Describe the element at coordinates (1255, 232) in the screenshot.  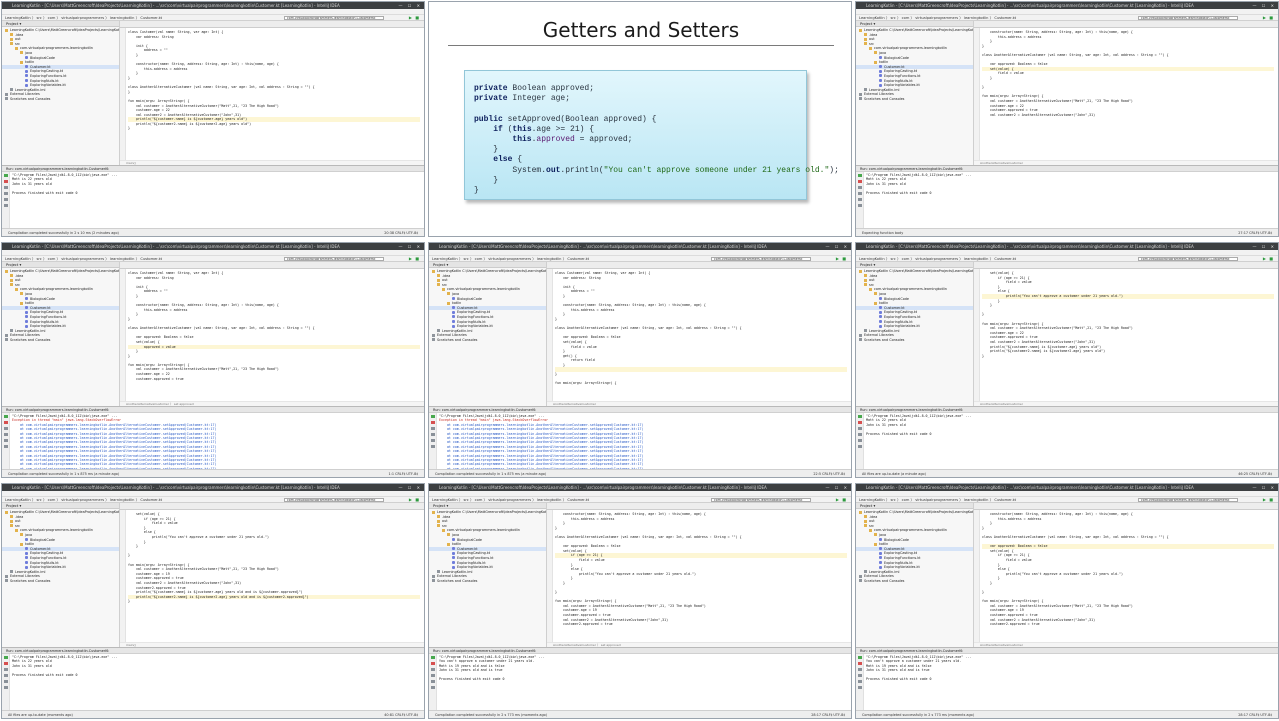
I see `status-position: 27:17 CRLF‡ UTF-8‡` at that location.